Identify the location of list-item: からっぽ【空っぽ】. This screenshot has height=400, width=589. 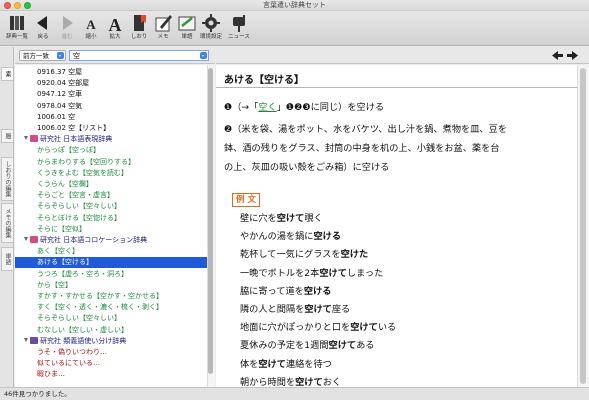
(111, 150).